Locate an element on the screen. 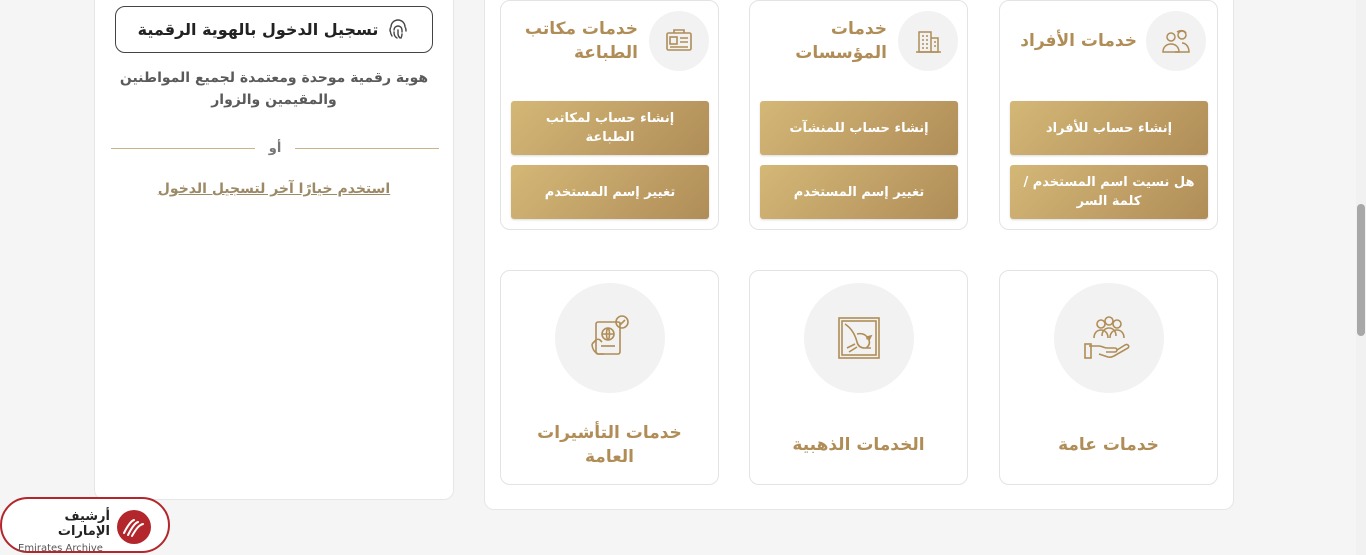 This screenshot has width=1366, height=555. hand-people-icon is located at coordinates (1107, 337).